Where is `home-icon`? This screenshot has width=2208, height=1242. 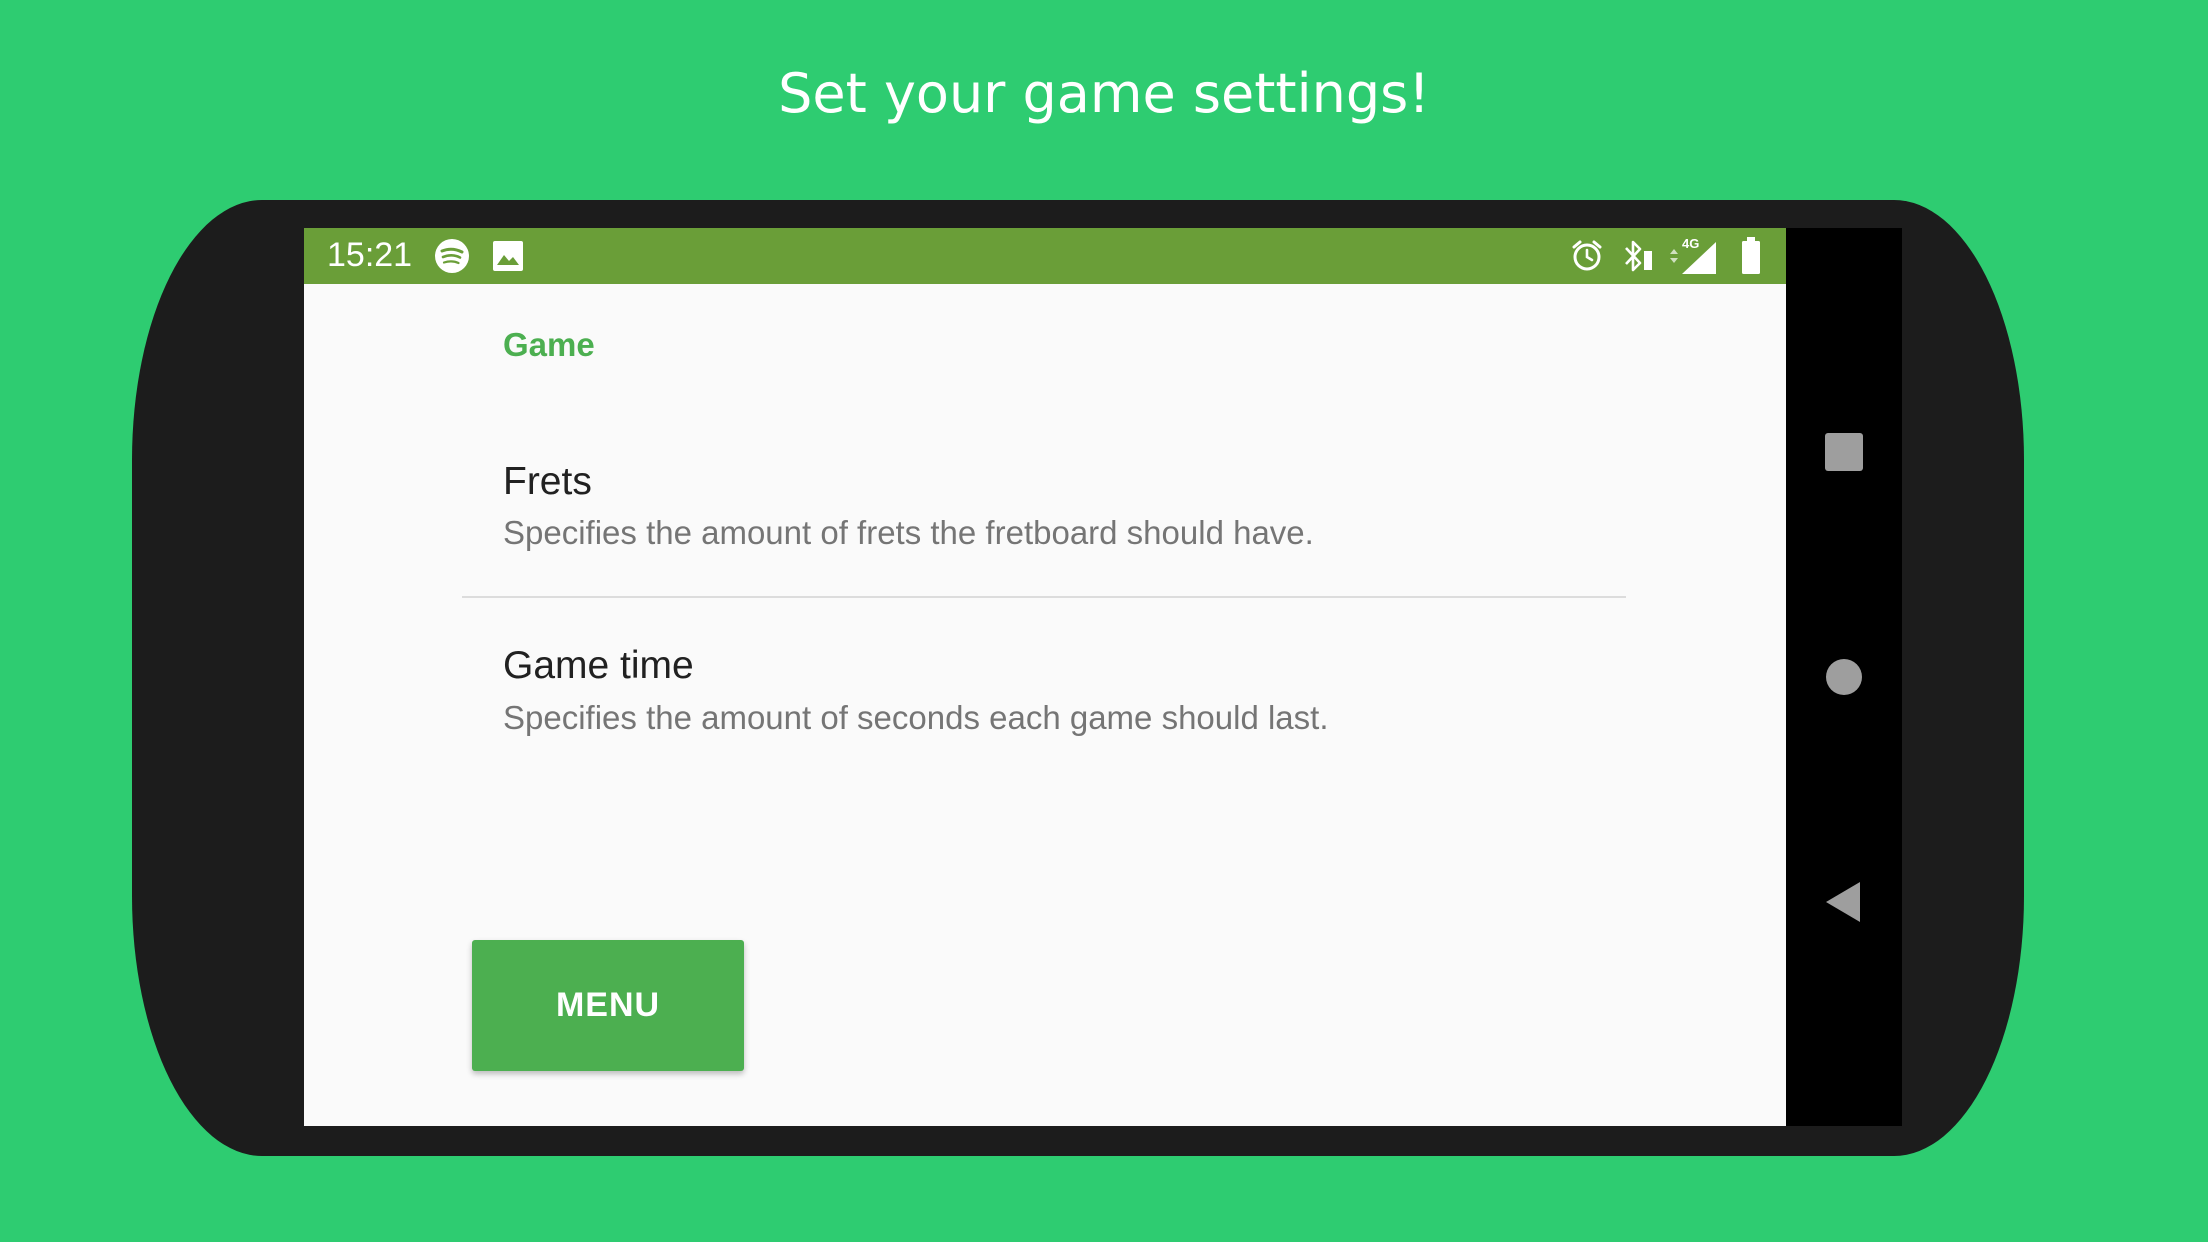 home-icon is located at coordinates (1844, 679).